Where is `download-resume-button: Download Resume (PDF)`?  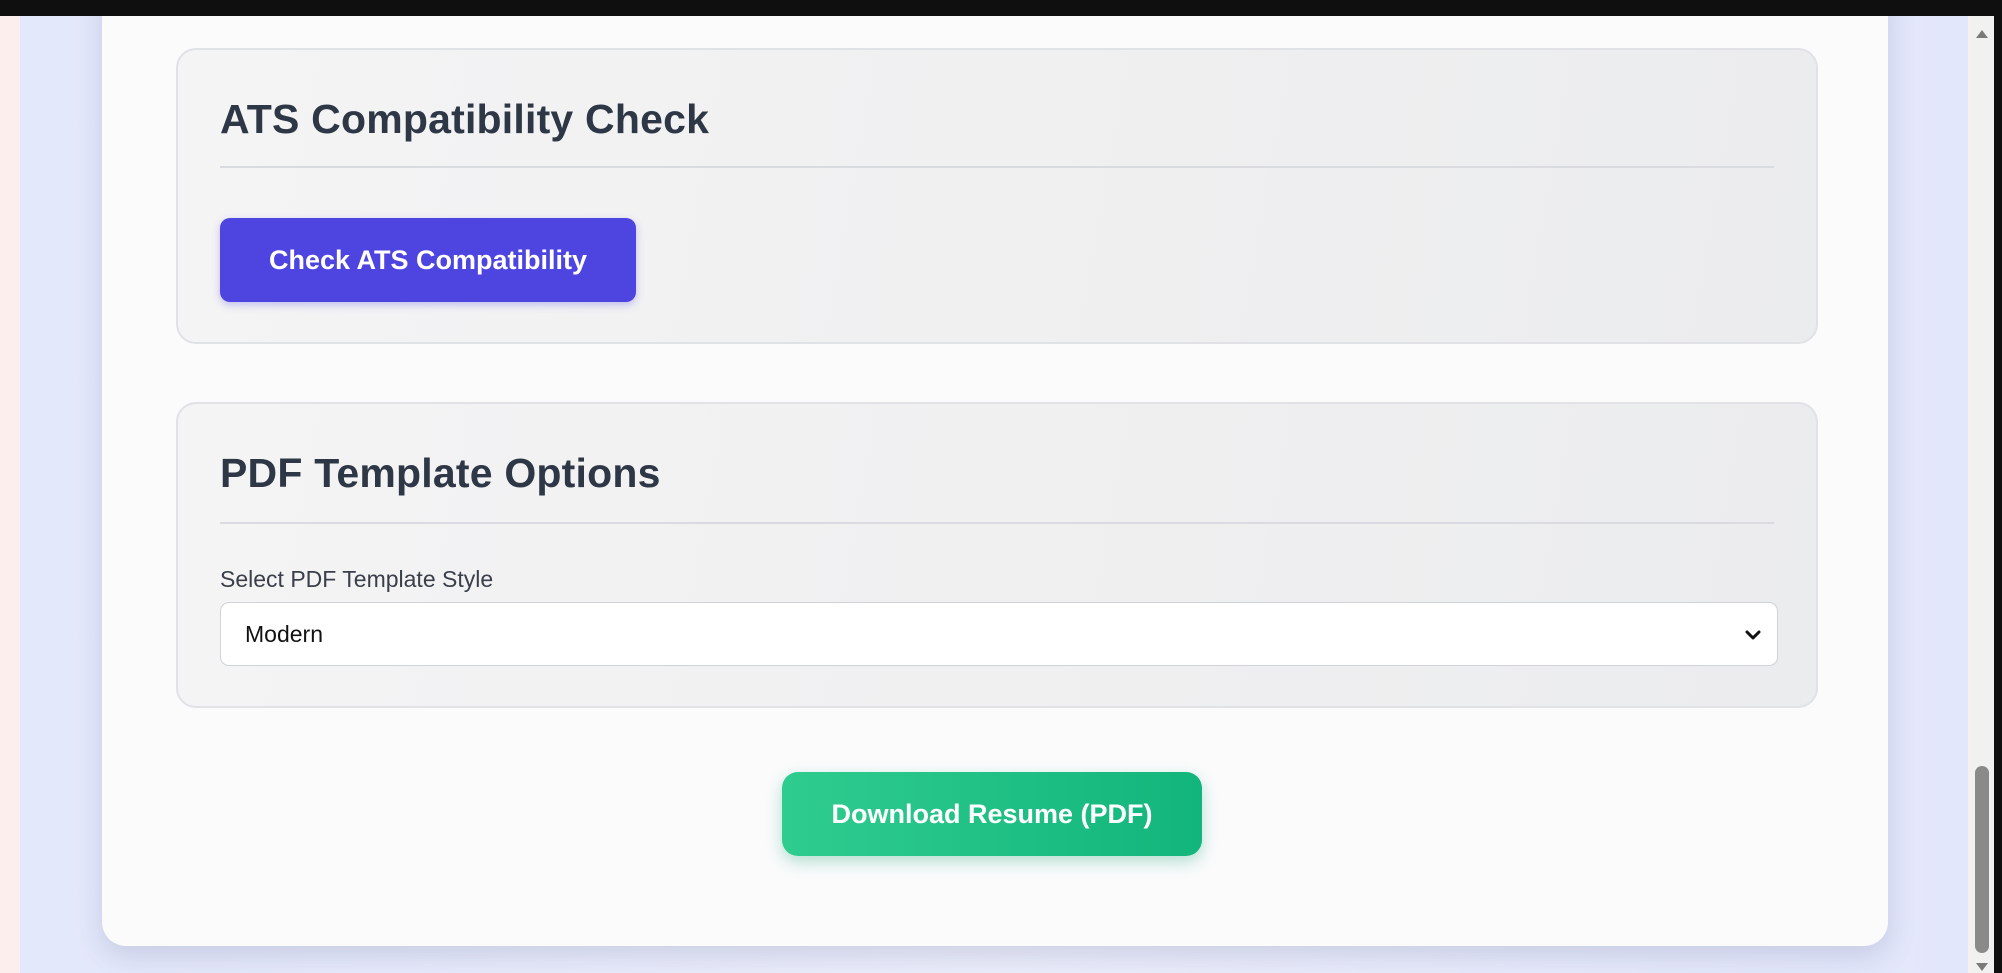
download-resume-button: Download Resume (PDF) is located at coordinates (992, 814).